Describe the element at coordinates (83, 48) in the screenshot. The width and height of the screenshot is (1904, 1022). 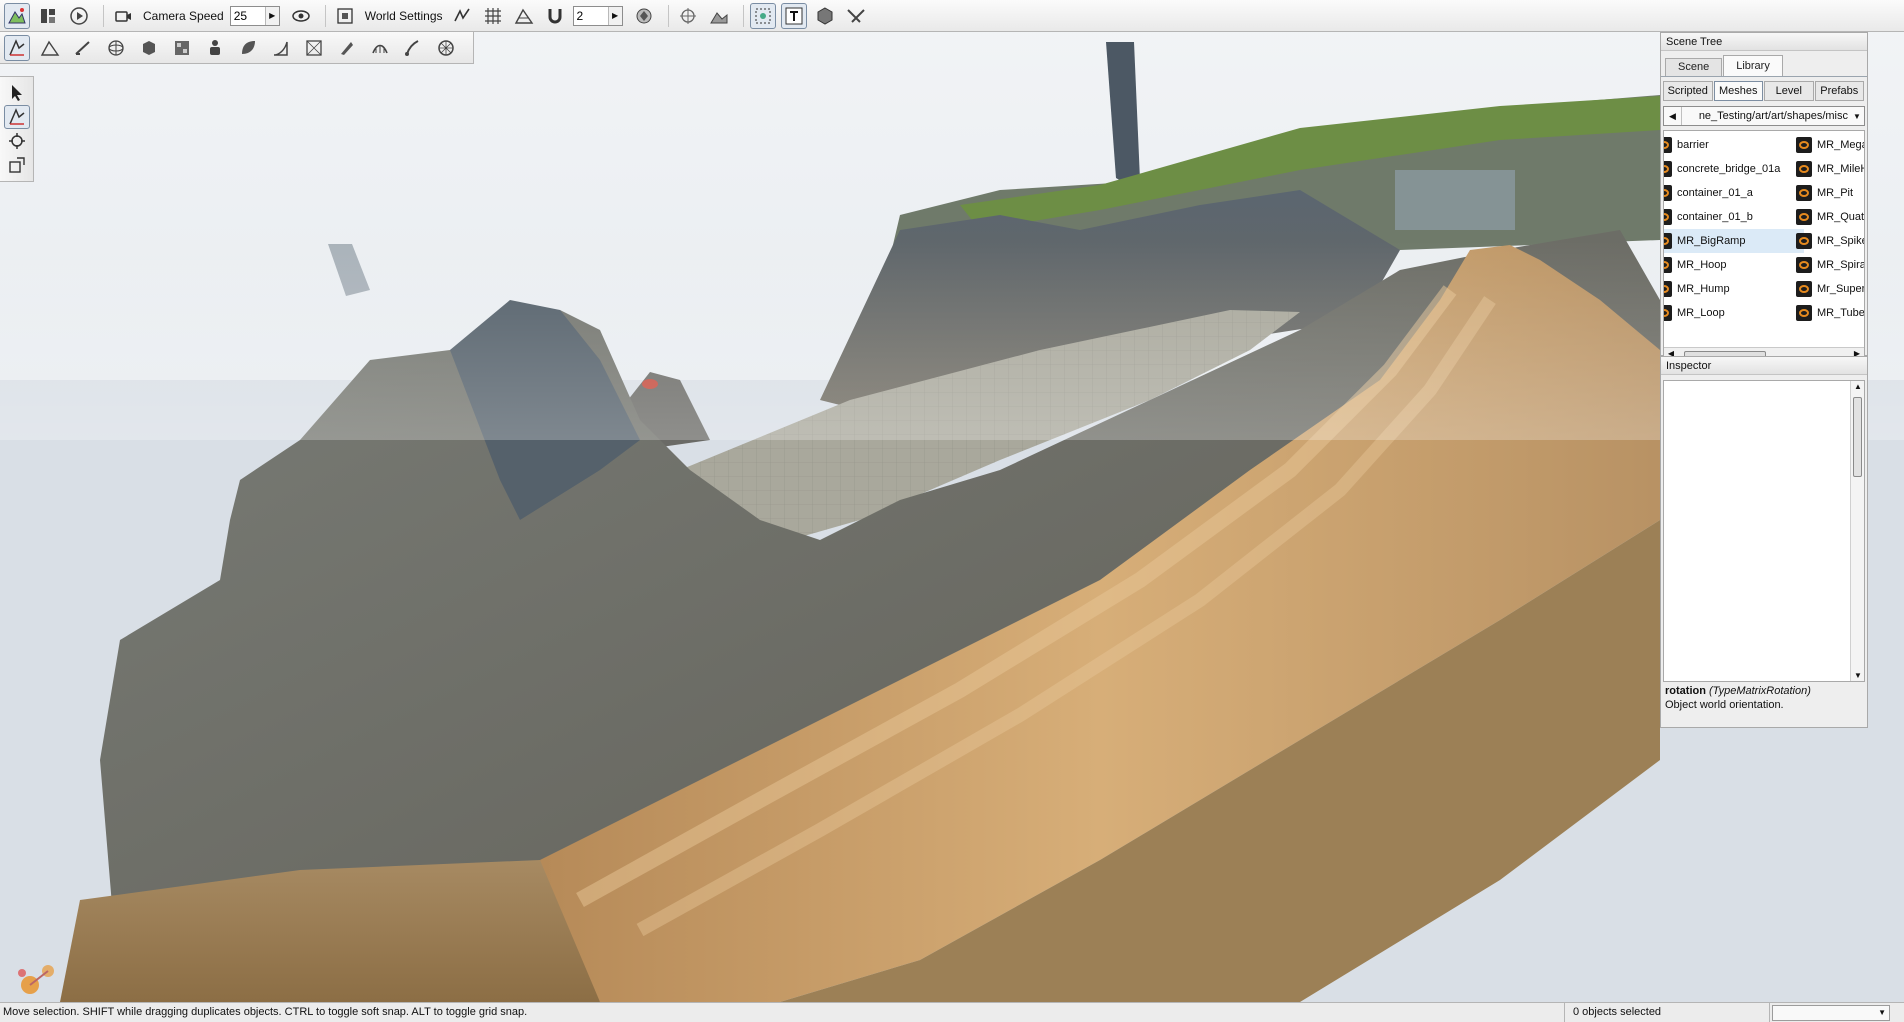
I see `paint-tool-icon` at that location.